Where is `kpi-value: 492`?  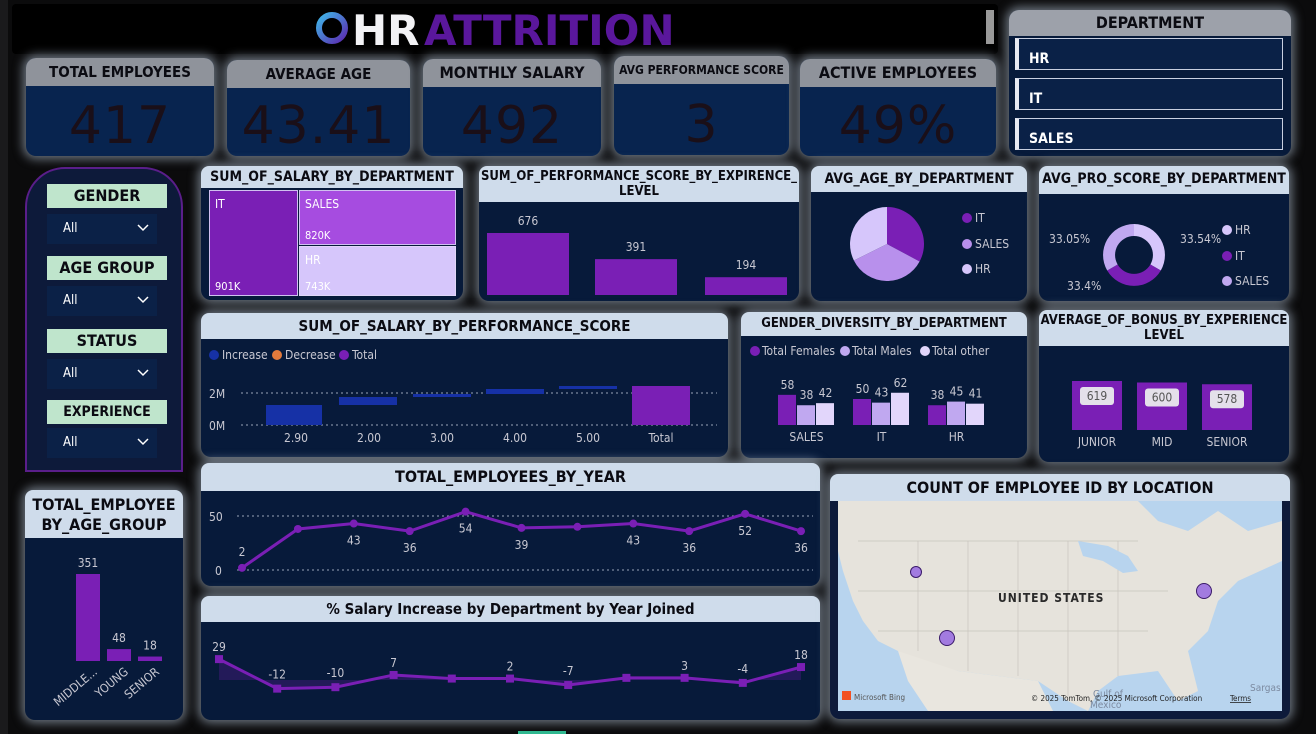 kpi-value: 492 is located at coordinates (512, 126).